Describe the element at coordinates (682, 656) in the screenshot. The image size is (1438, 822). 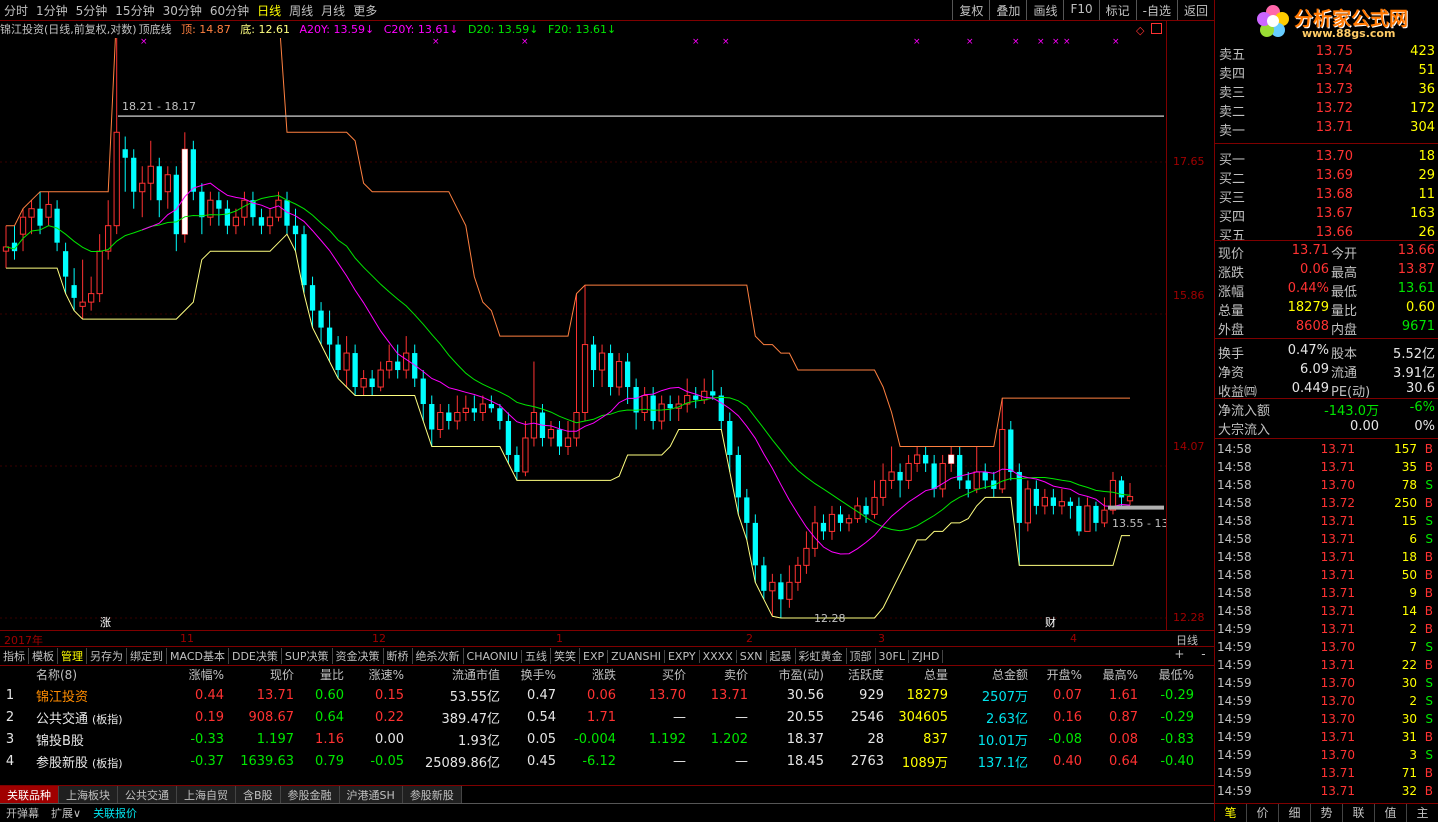
I see `indicator-tab-16: EXPY` at that location.